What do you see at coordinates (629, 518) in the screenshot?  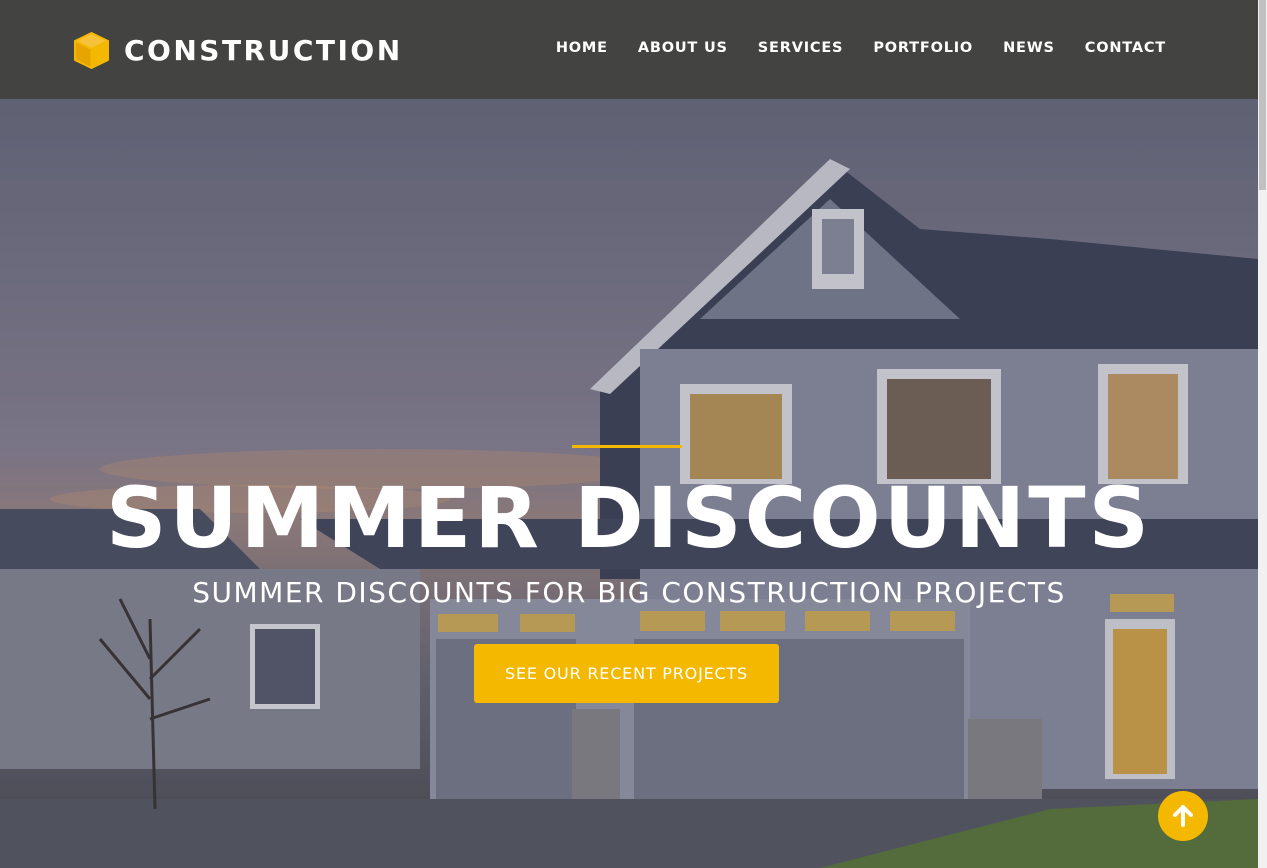 I see `hero-title: SUMMER DISCOUNTS` at bounding box center [629, 518].